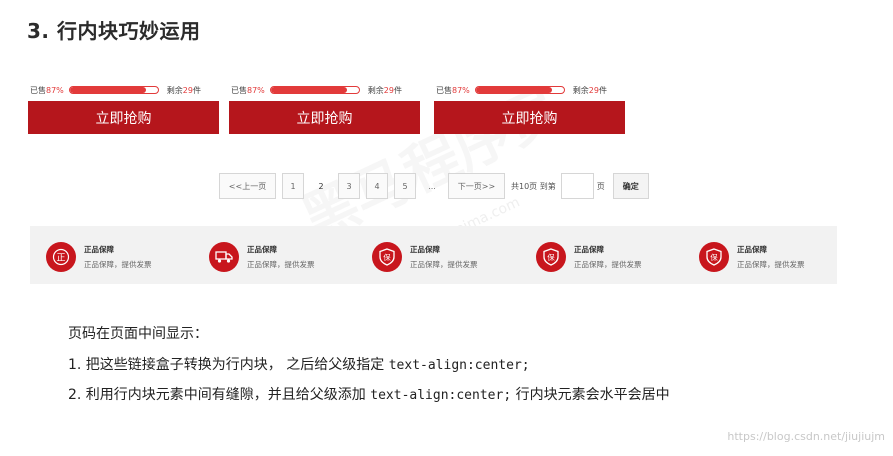 This screenshot has width=893, height=456. What do you see at coordinates (405, 186) in the screenshot?
I see `page-link-5: 5` at bounding box center [405, 186].